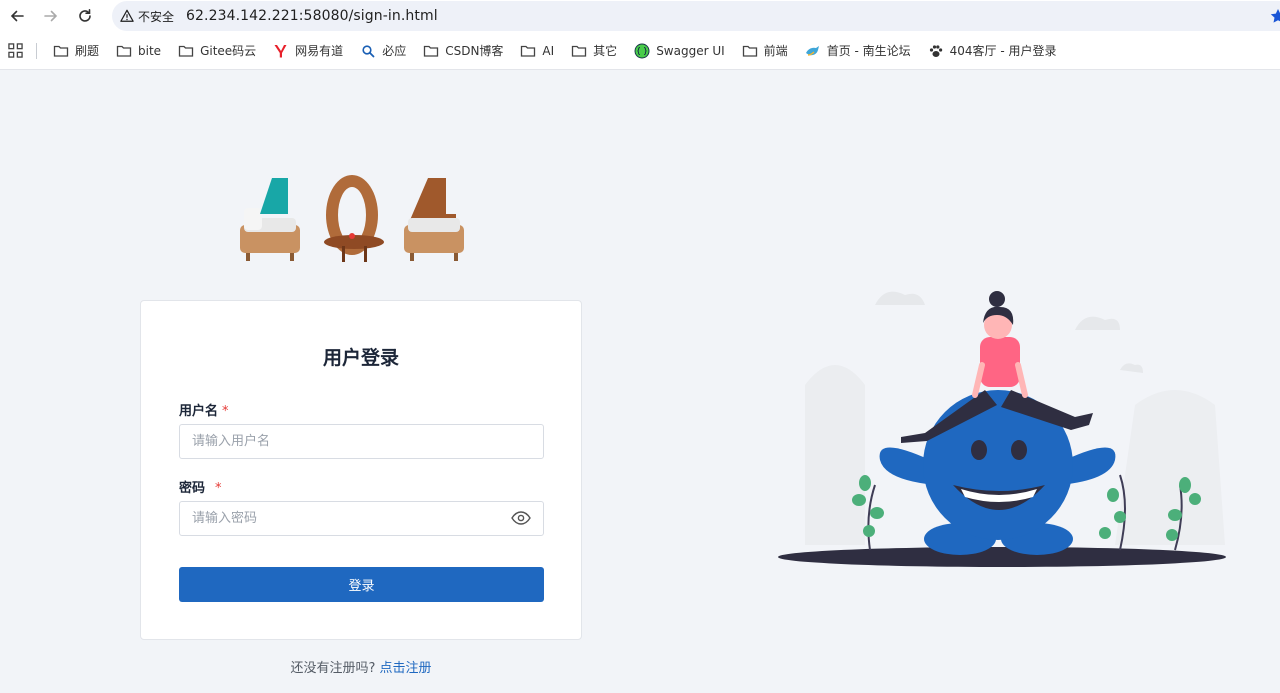 Image resolution: width=1280 pixels, height=693 pixels. I want to click on youdao-icon, so click(281, 51).